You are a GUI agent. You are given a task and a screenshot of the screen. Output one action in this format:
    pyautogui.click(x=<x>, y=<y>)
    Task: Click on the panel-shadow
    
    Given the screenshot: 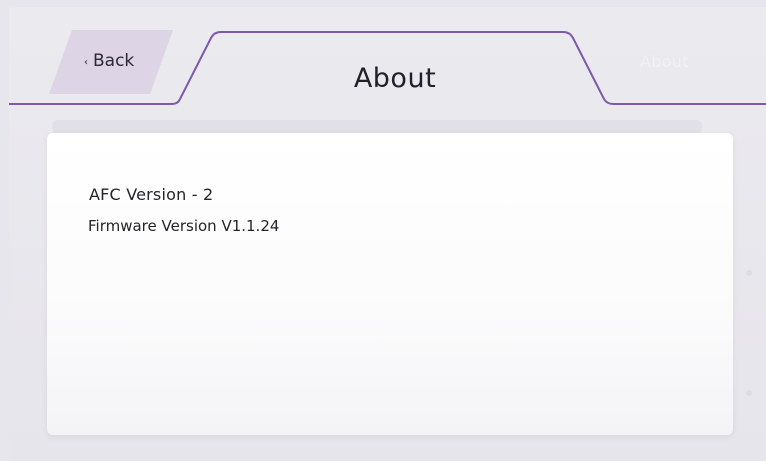 What is the action you would take?
    pyautogui.click(x=377, y=127)
    